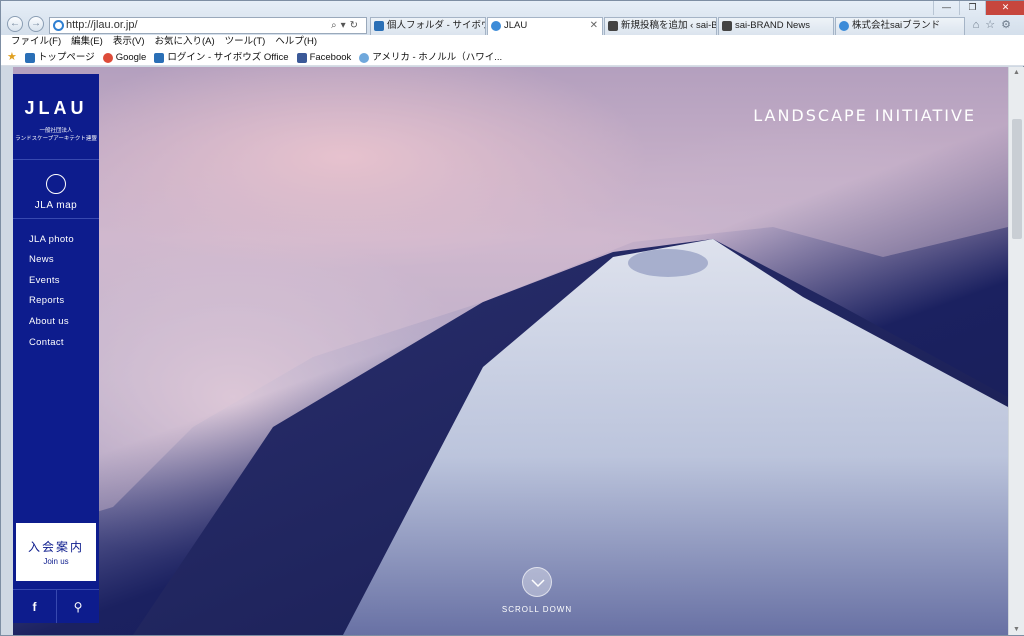 This screenshot has height=636, width=1024. What do you see at coordinates (436, 25) in the screenshot?
I see `tab-label: 個人フォルダ - サイボウズ Office` at bounding box center [436, 25].